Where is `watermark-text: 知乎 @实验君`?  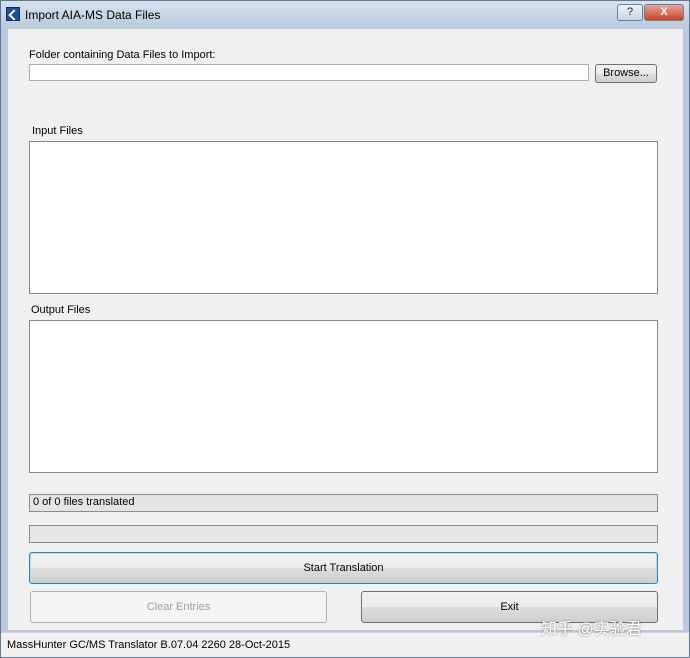 watermark-text: 知乎 @实验君 is located at coordinates (591, 629).